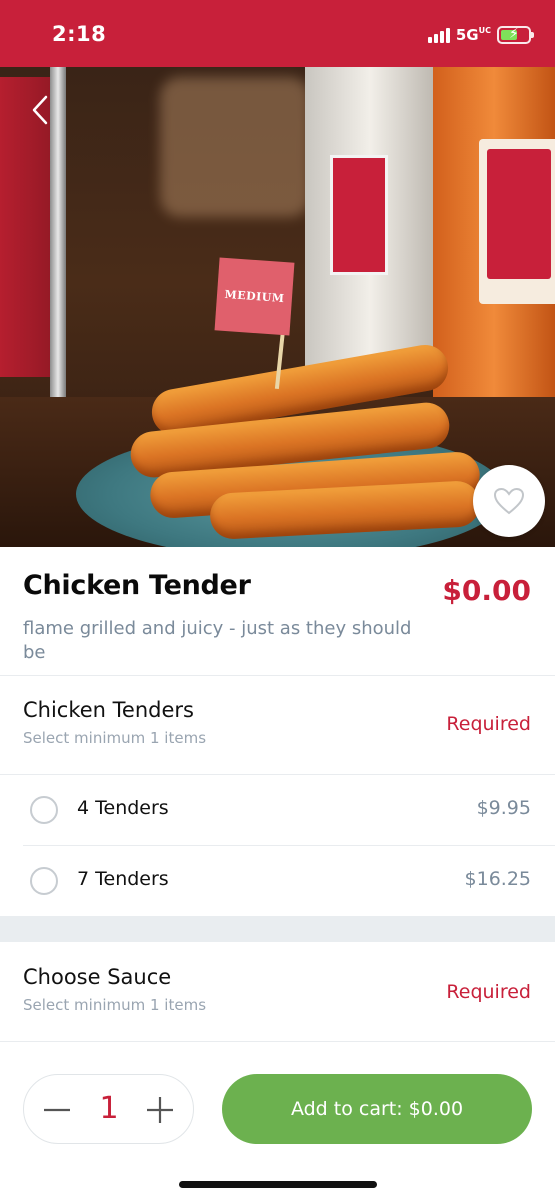 This screenshot has width=555, height=1200. I want to click on status-time: 2:18, so click(79, 34).